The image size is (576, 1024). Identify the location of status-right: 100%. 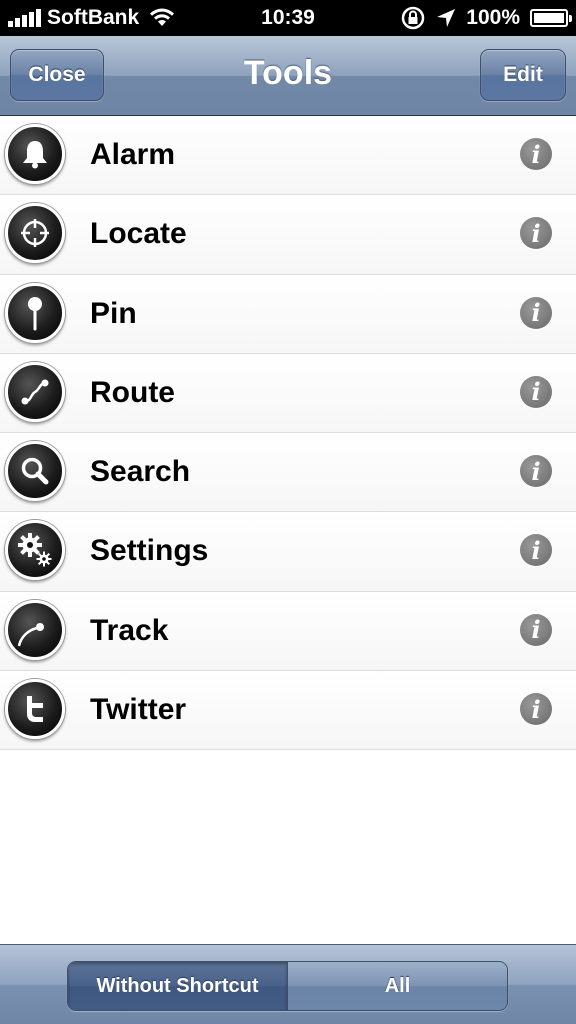
(486, 18).